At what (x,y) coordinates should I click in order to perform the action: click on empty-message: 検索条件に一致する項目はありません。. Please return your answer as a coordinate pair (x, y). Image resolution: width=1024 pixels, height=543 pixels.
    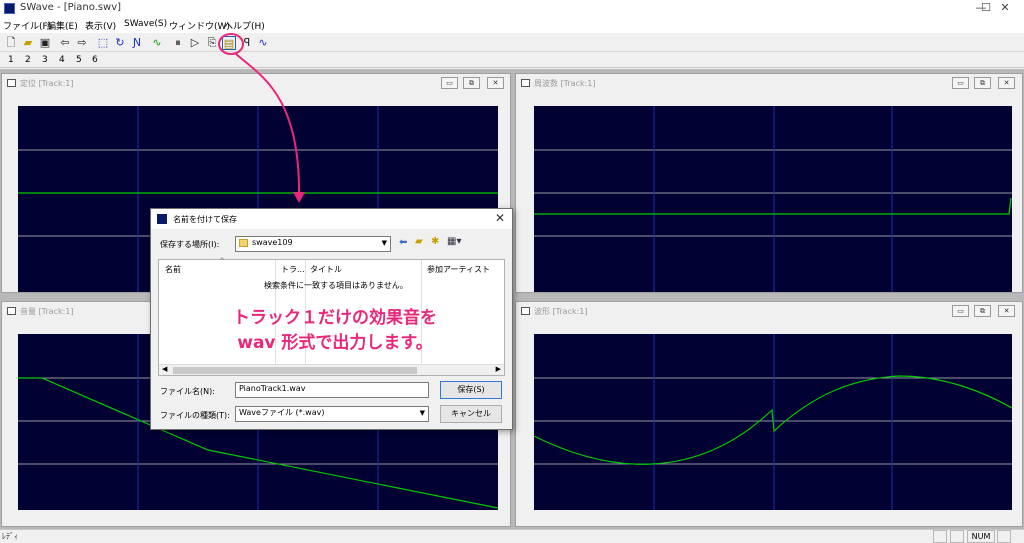
    Looking at the image, I should click on (336, 285).